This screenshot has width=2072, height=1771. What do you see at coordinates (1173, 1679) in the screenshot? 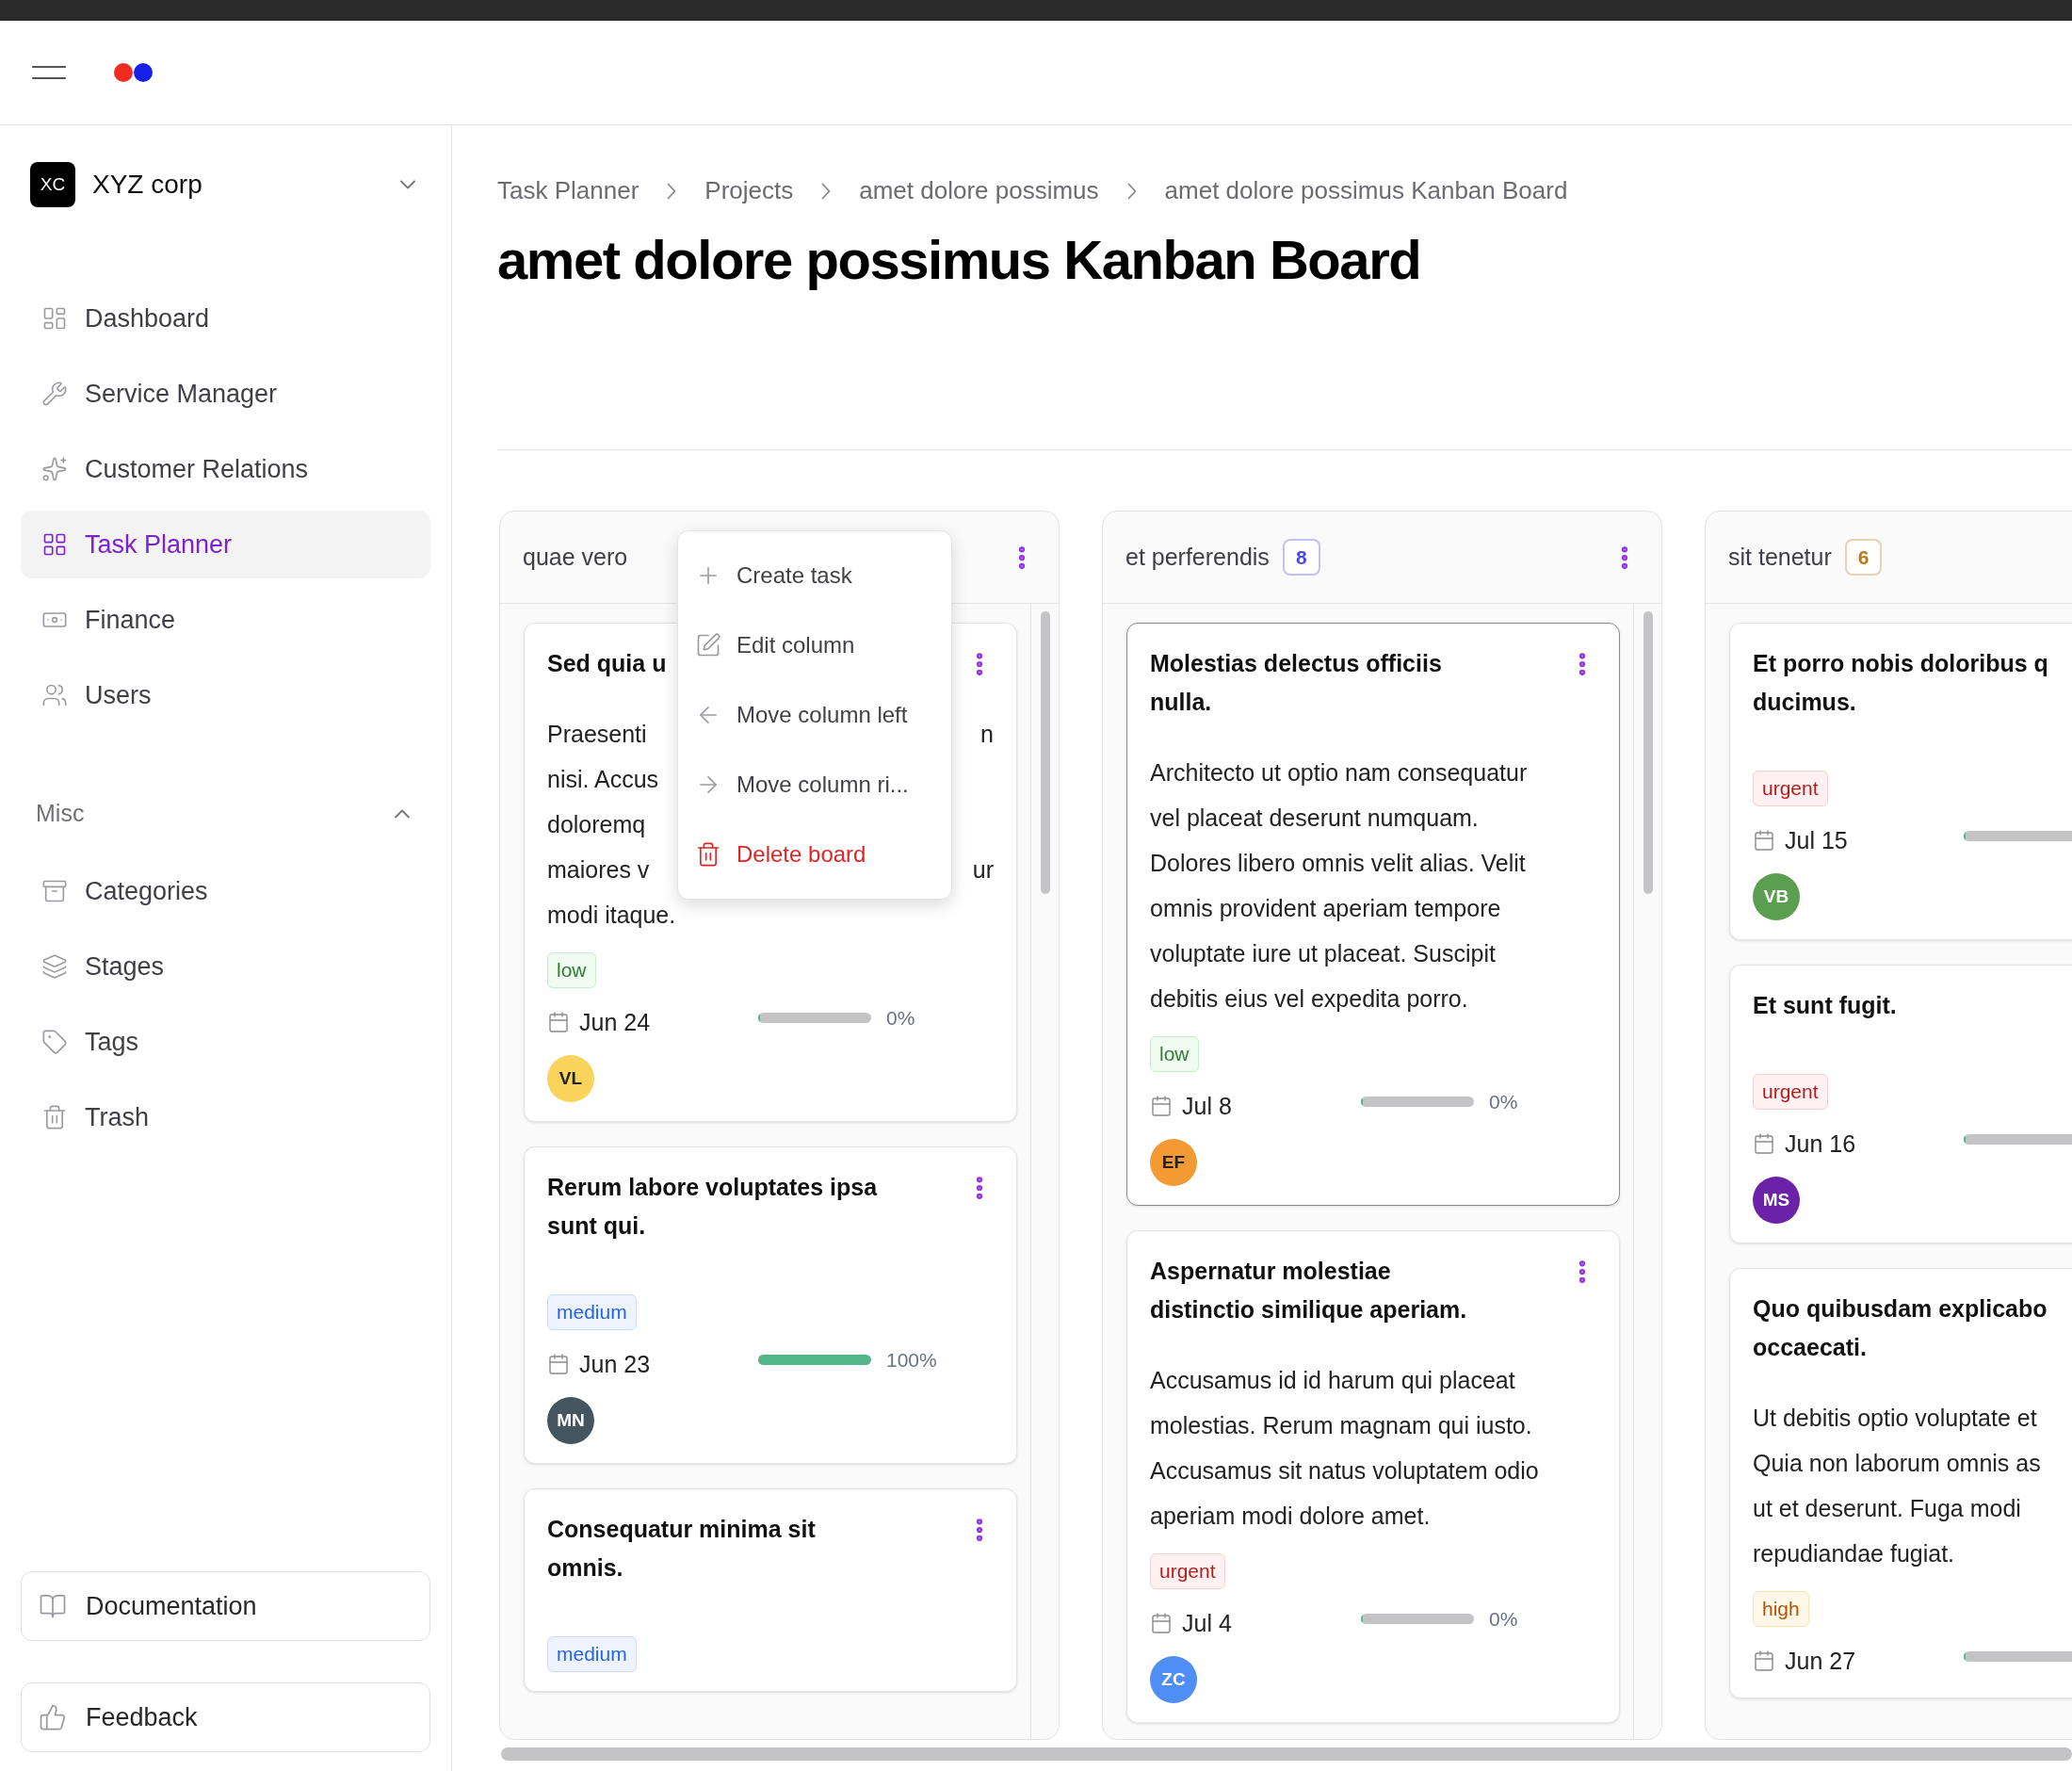
I see `avatar: ZC` at bounding box center [1173, 1679].